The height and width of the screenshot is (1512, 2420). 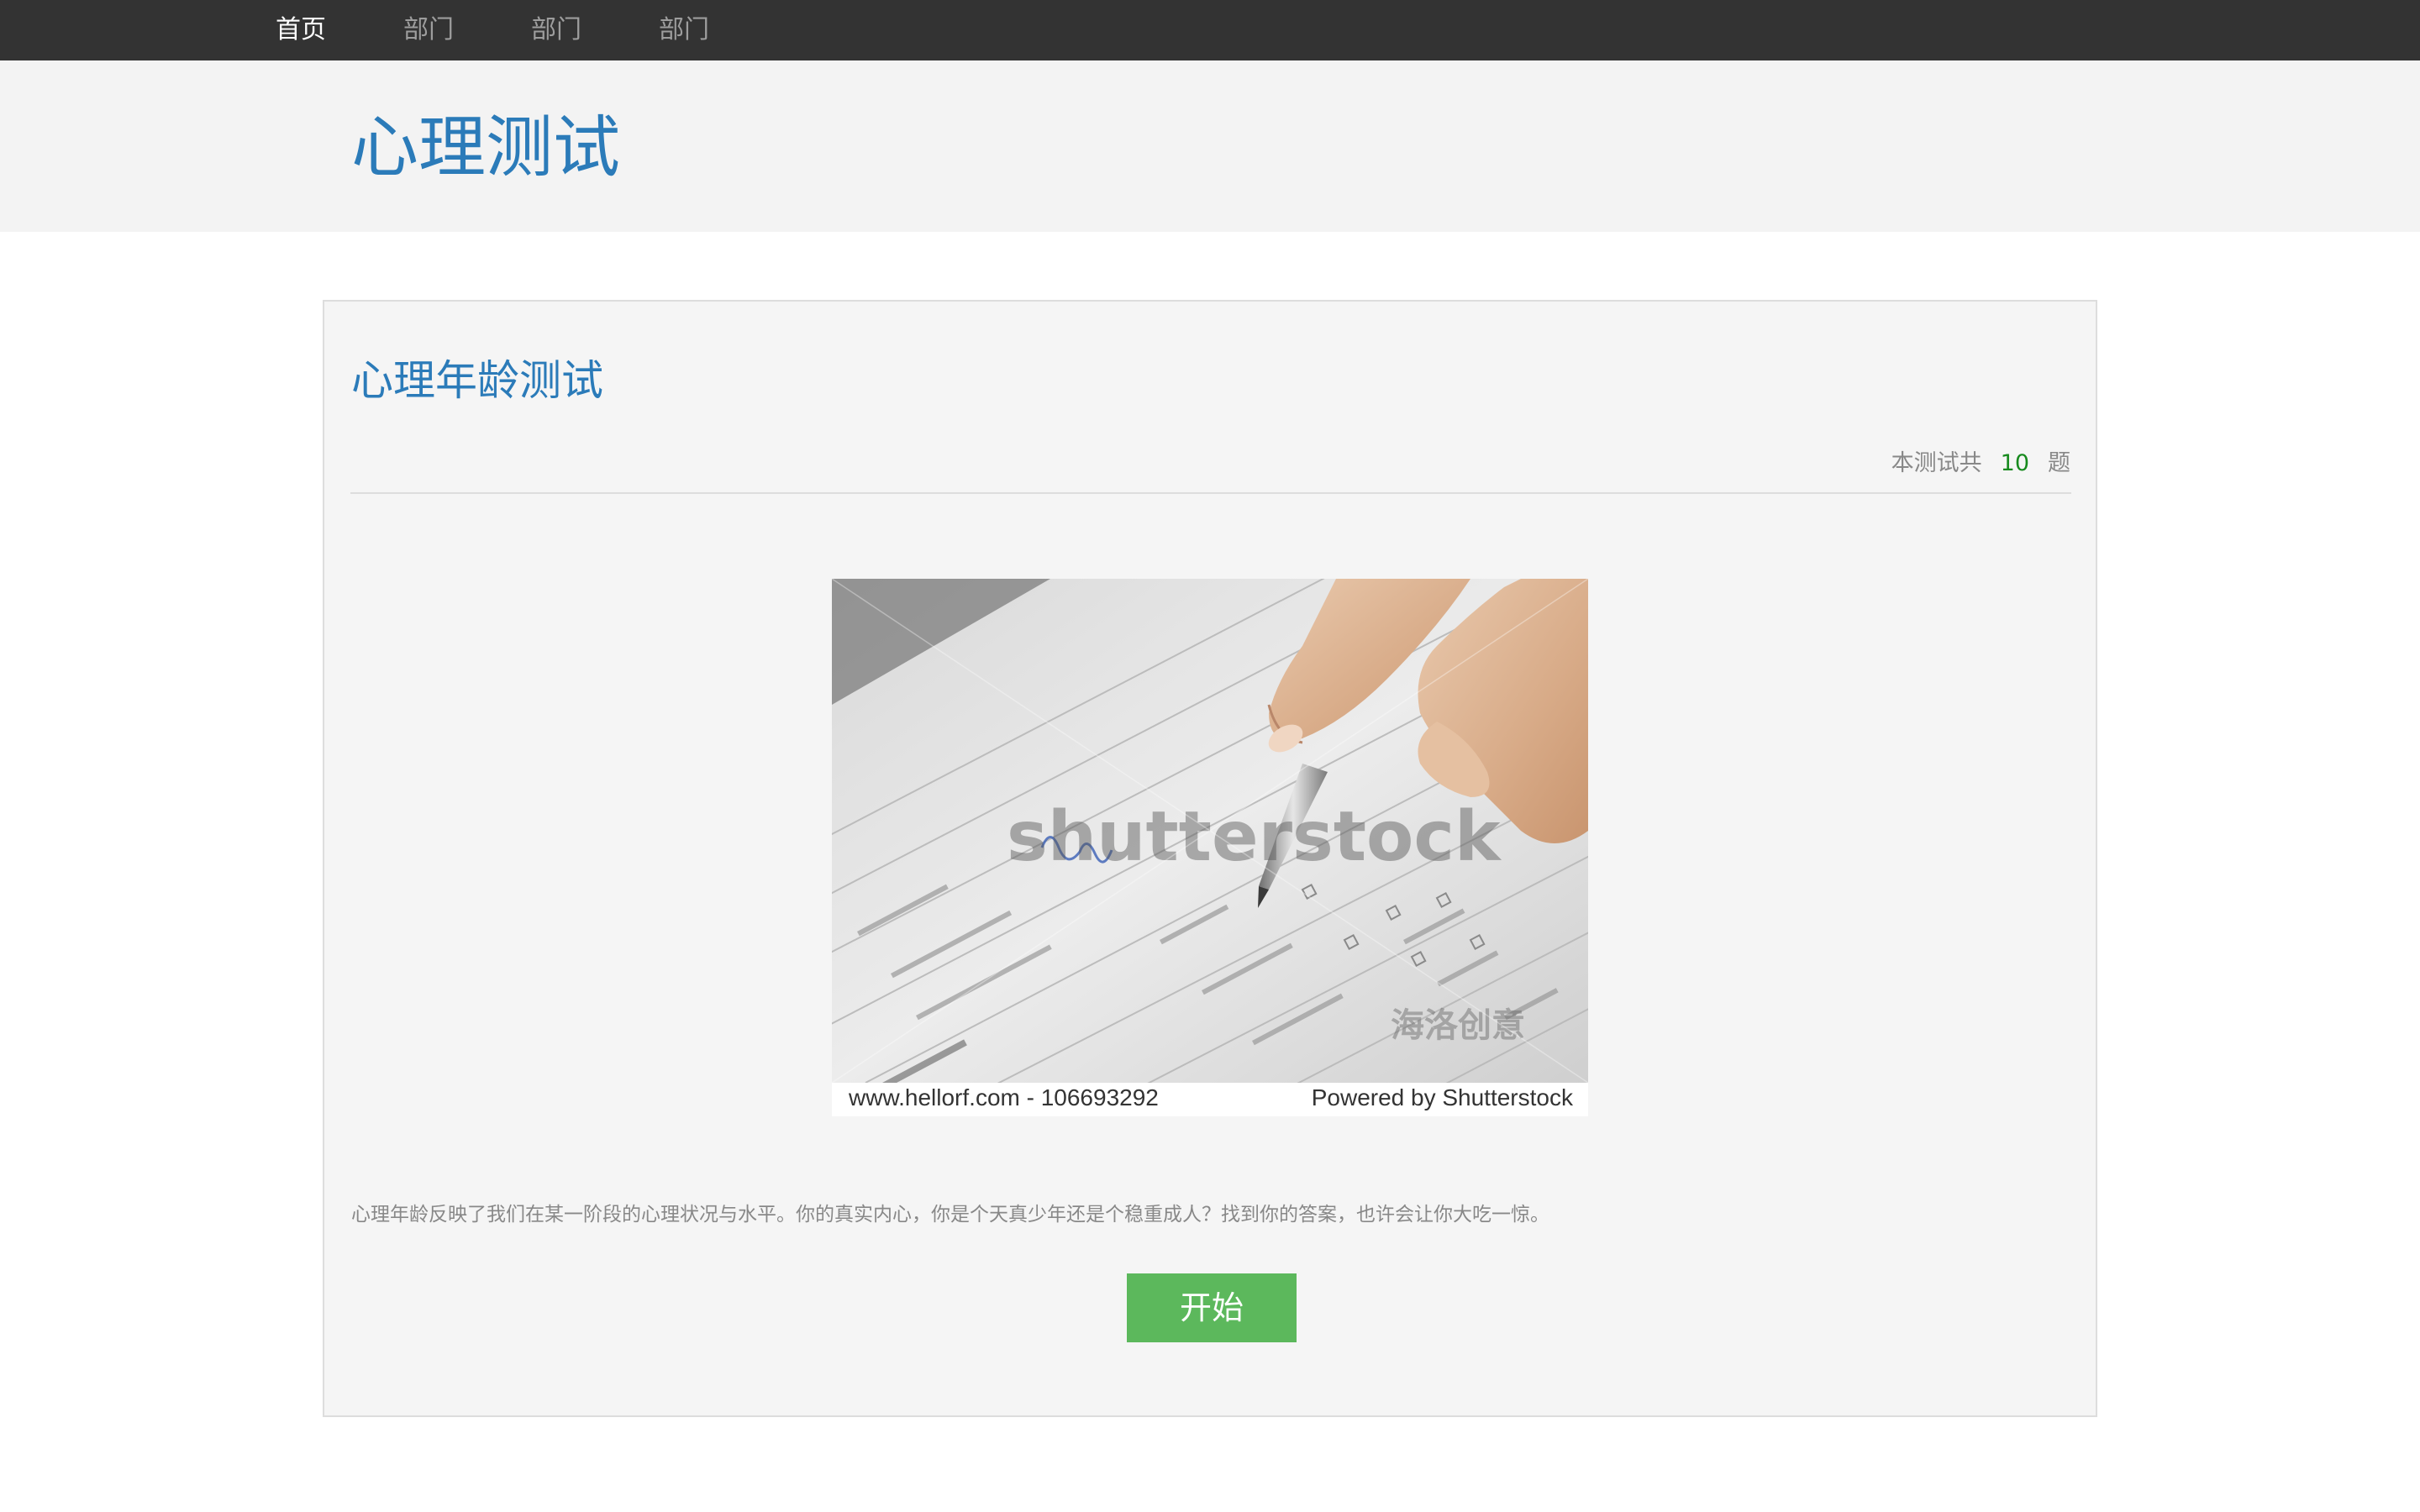 What do you see at coordinates (485, 147) in the screenshot?
I see `site-title: 心理测试` at bounding box center [485, 147].